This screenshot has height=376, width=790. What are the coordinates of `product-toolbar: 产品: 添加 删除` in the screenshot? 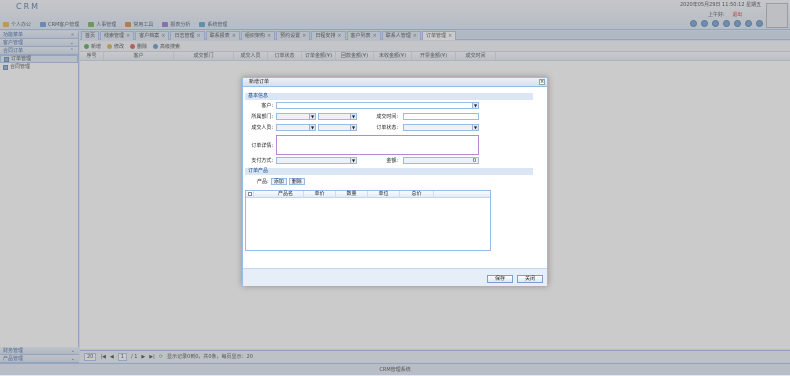 It's located at (281, 181).